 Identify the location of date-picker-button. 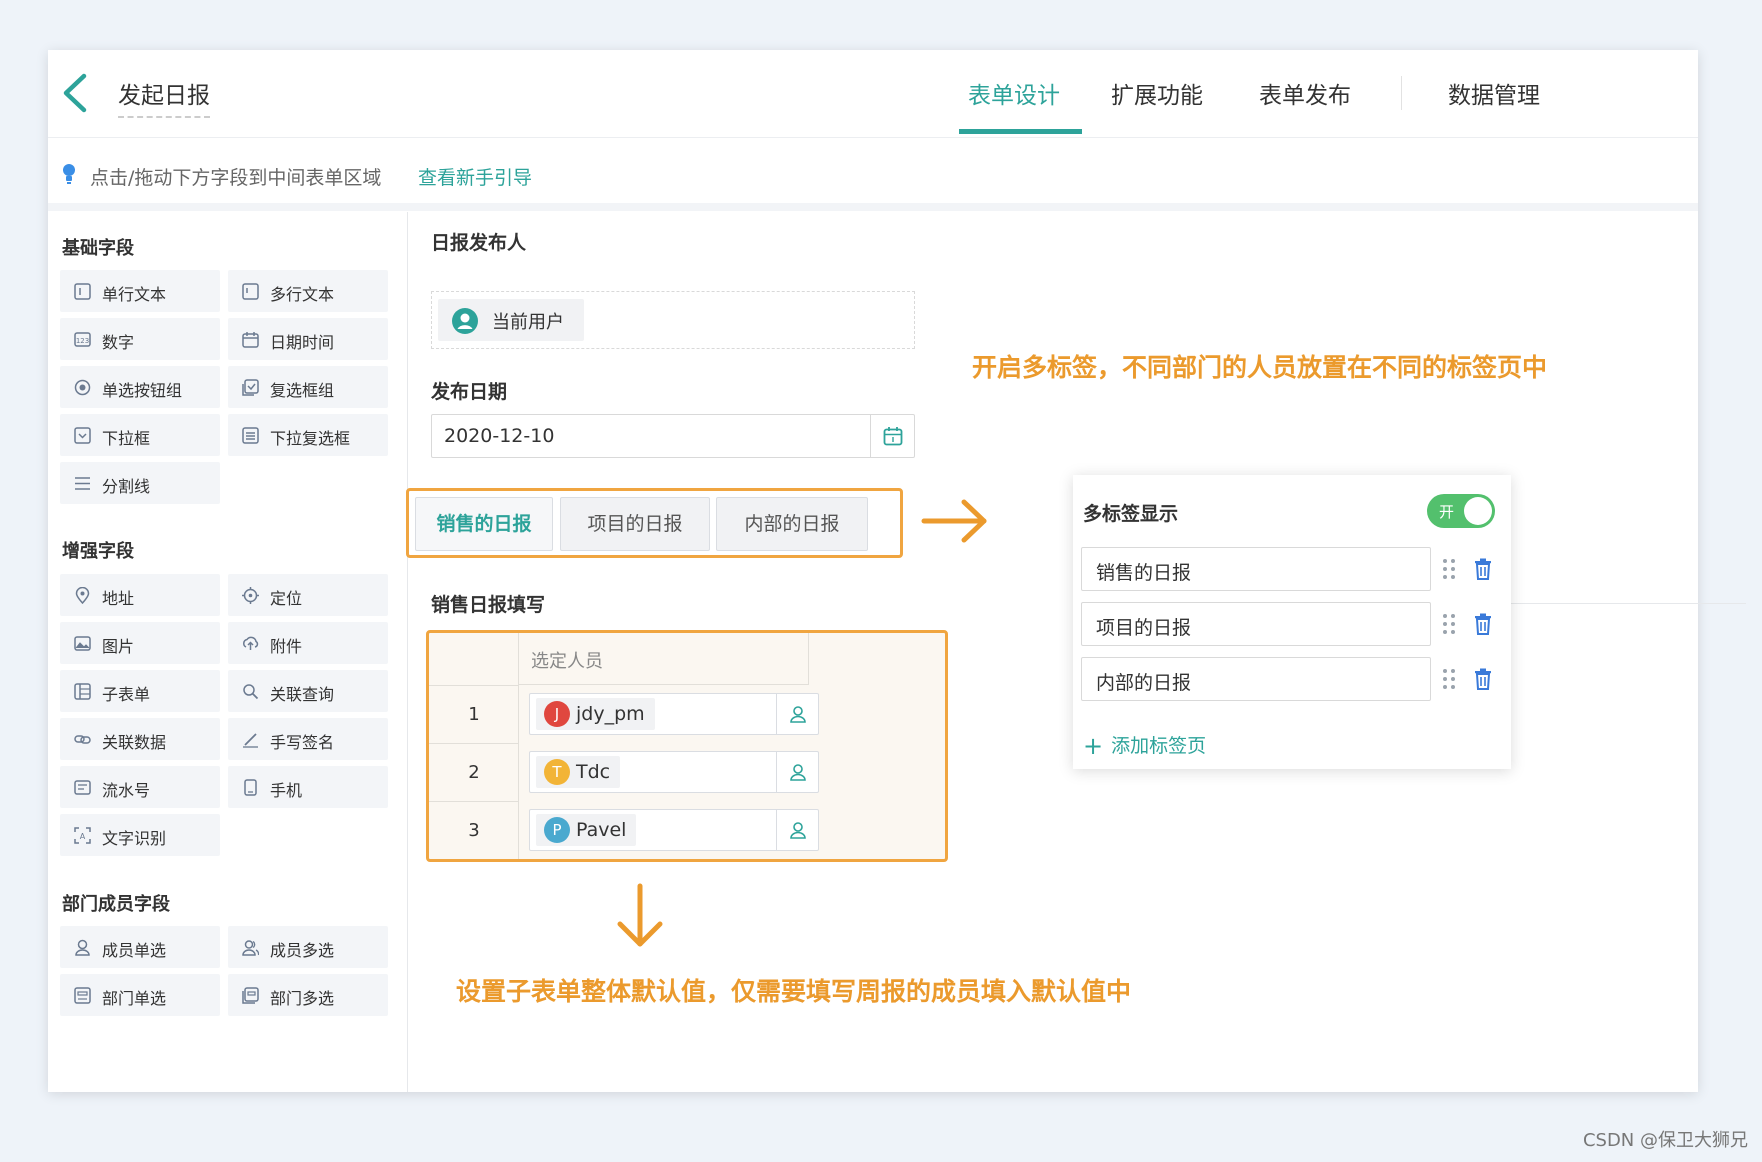
(892, 436).